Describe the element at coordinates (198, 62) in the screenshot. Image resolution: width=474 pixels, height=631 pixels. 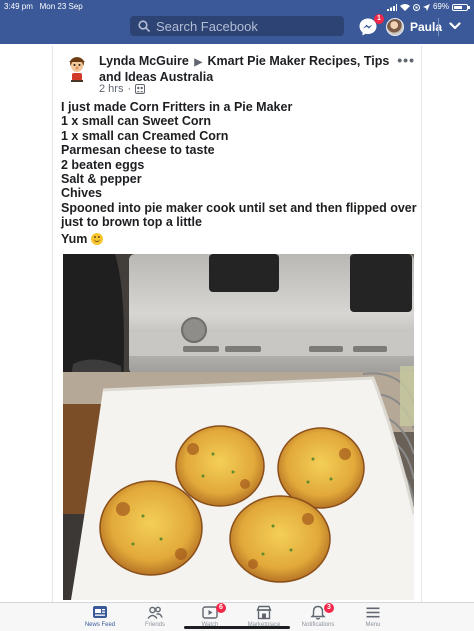
I see `caret-right-icon: ▶` at that location.